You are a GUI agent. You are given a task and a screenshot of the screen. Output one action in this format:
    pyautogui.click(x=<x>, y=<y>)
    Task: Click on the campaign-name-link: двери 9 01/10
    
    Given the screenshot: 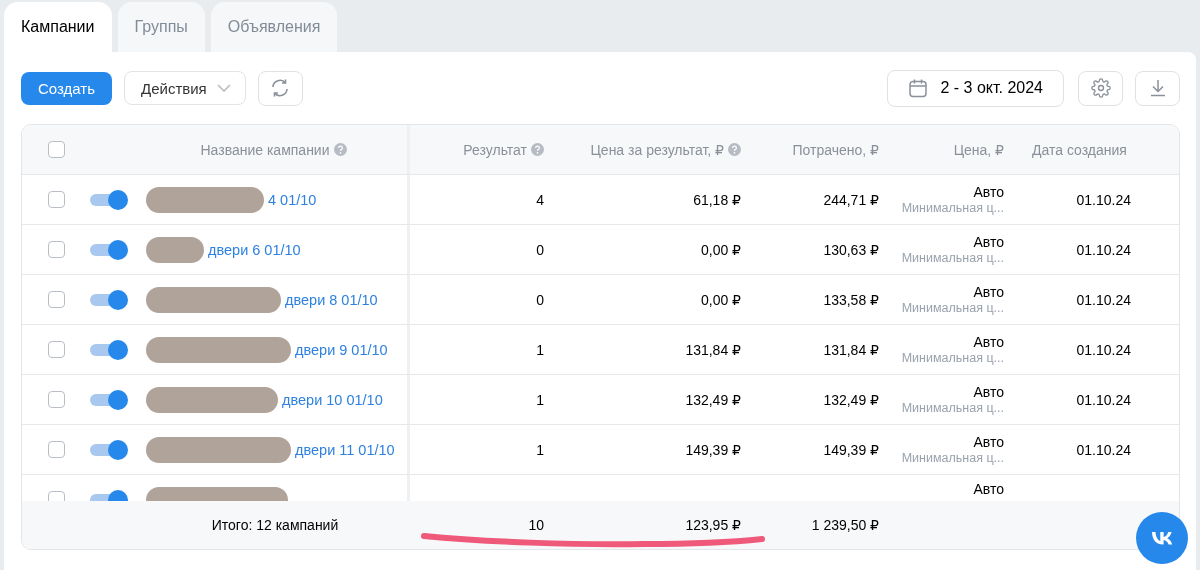 What is the action you would take?
    pyautogui.click(x=341, y=349)
    